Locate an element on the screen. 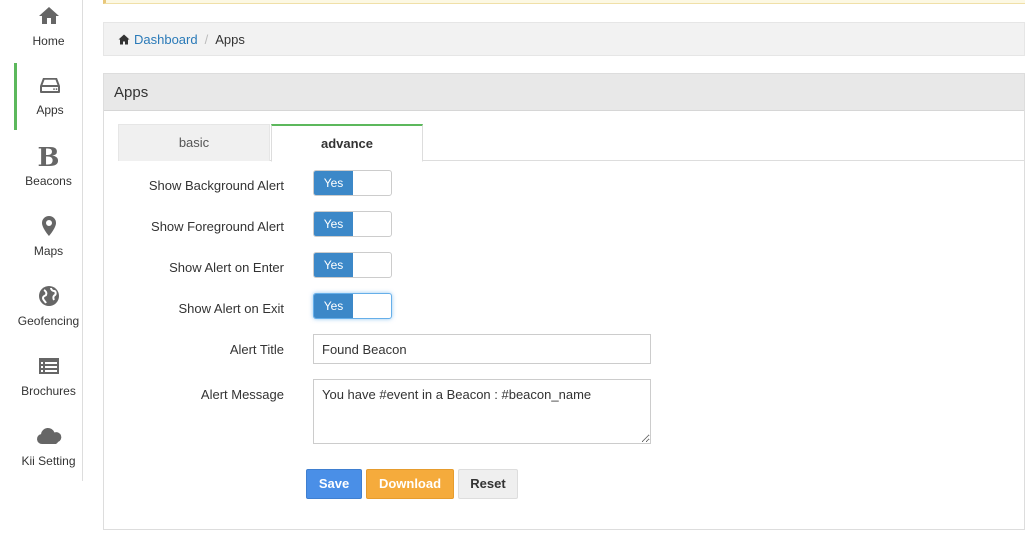 The height and width of the screenshot is (541, 1025). tab-basic: basic is located at coordinates (194, 142).